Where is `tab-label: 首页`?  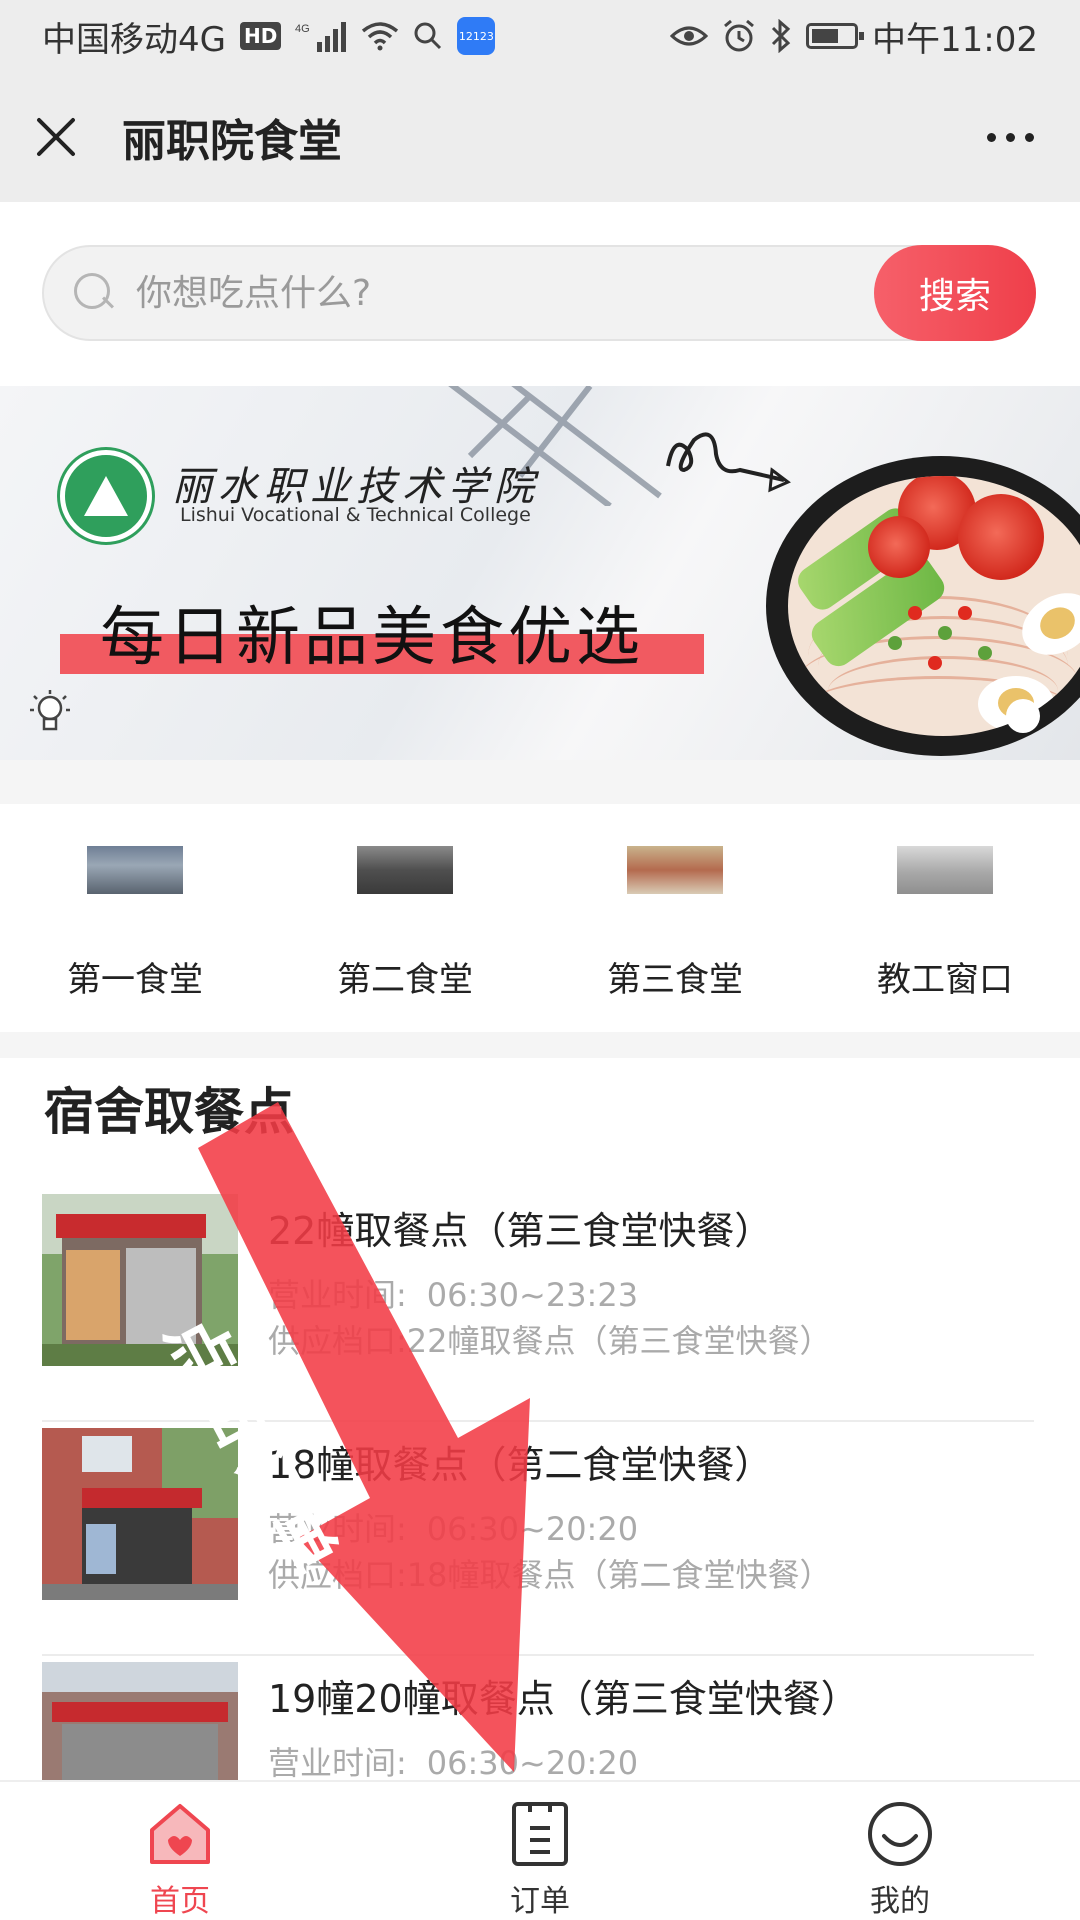 tab-label: 首页 is located at coordinates (180, 1901).